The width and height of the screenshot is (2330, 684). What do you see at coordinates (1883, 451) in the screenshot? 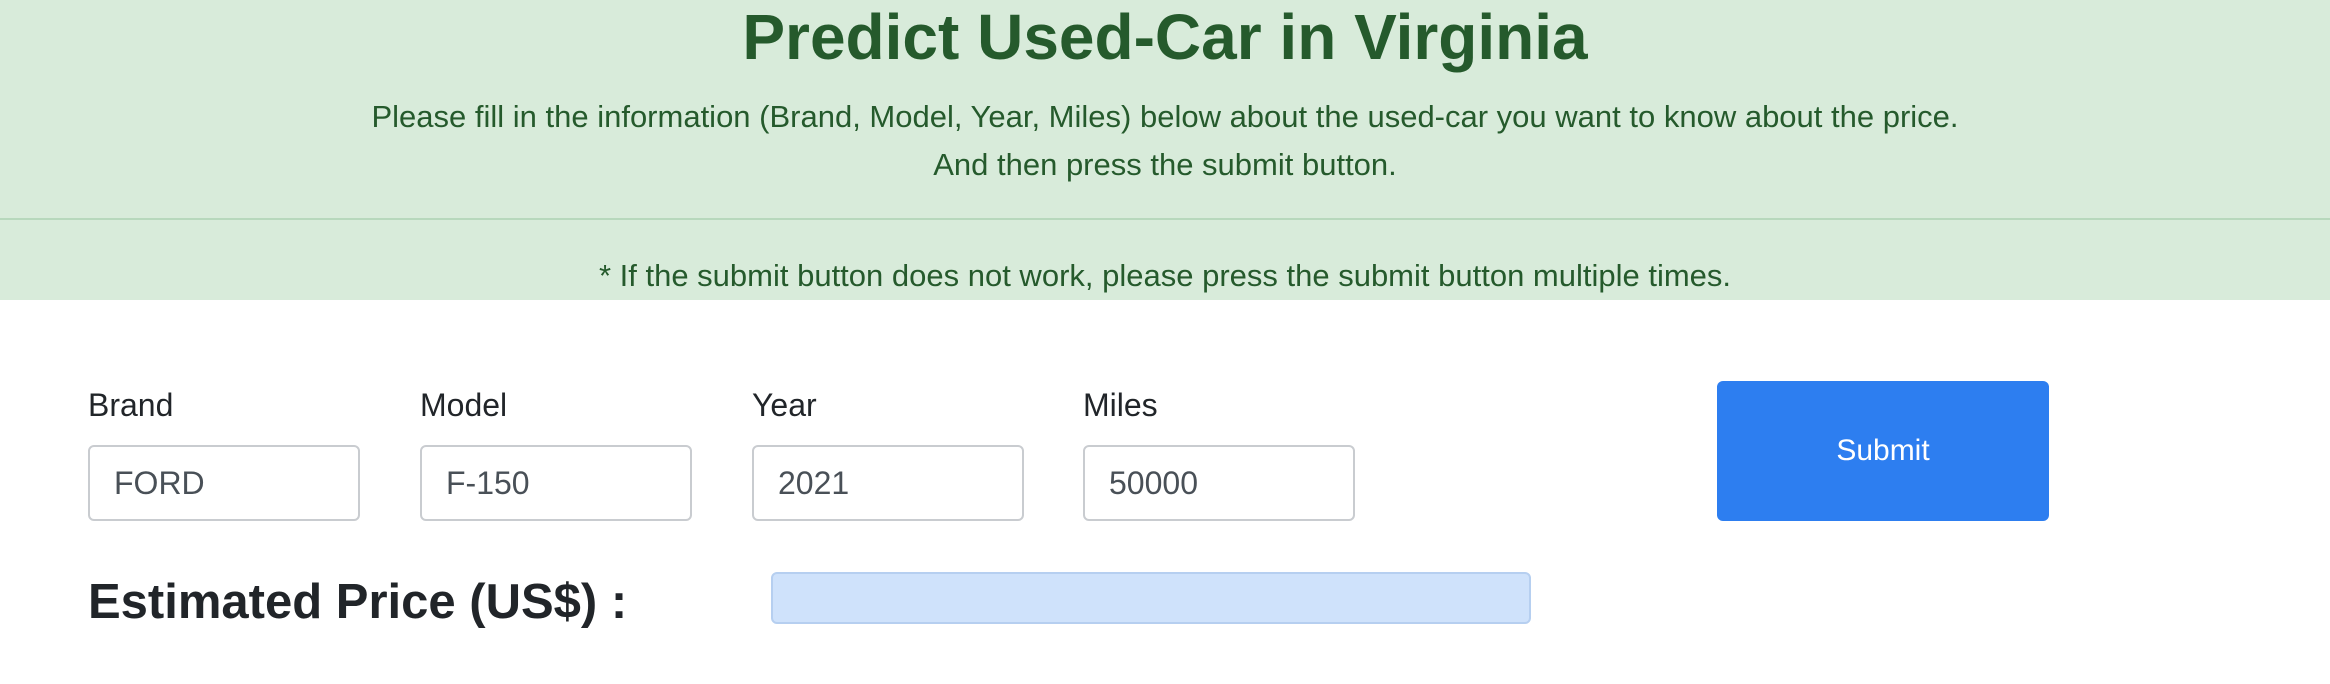
I see `submit-button: Submit` at bounding box center [1883, 451].